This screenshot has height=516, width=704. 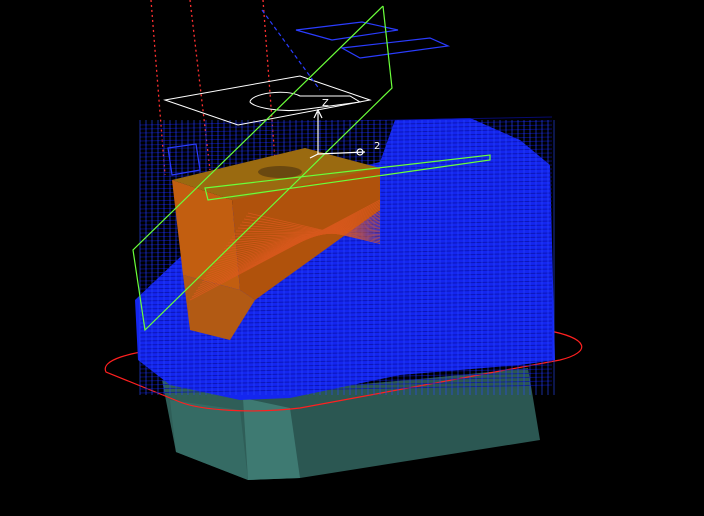 What do you see at coordinates (325, 103) in the screenshot?
I see `triad-z-label: Z` at bounding box center [325, 103].